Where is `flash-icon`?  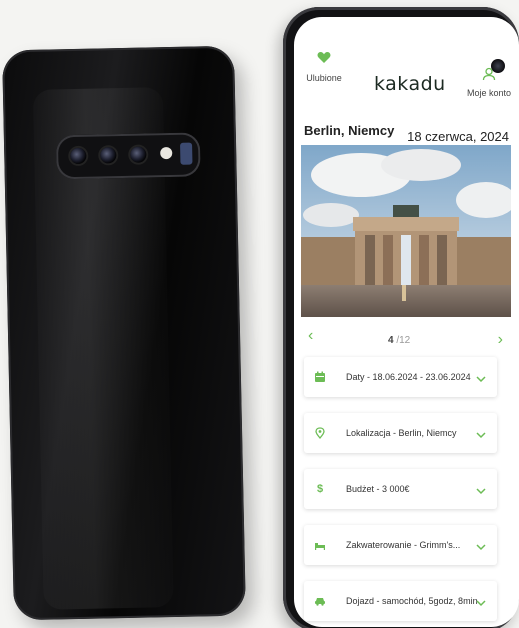 flash-icon is located at coordinates (166, 153).